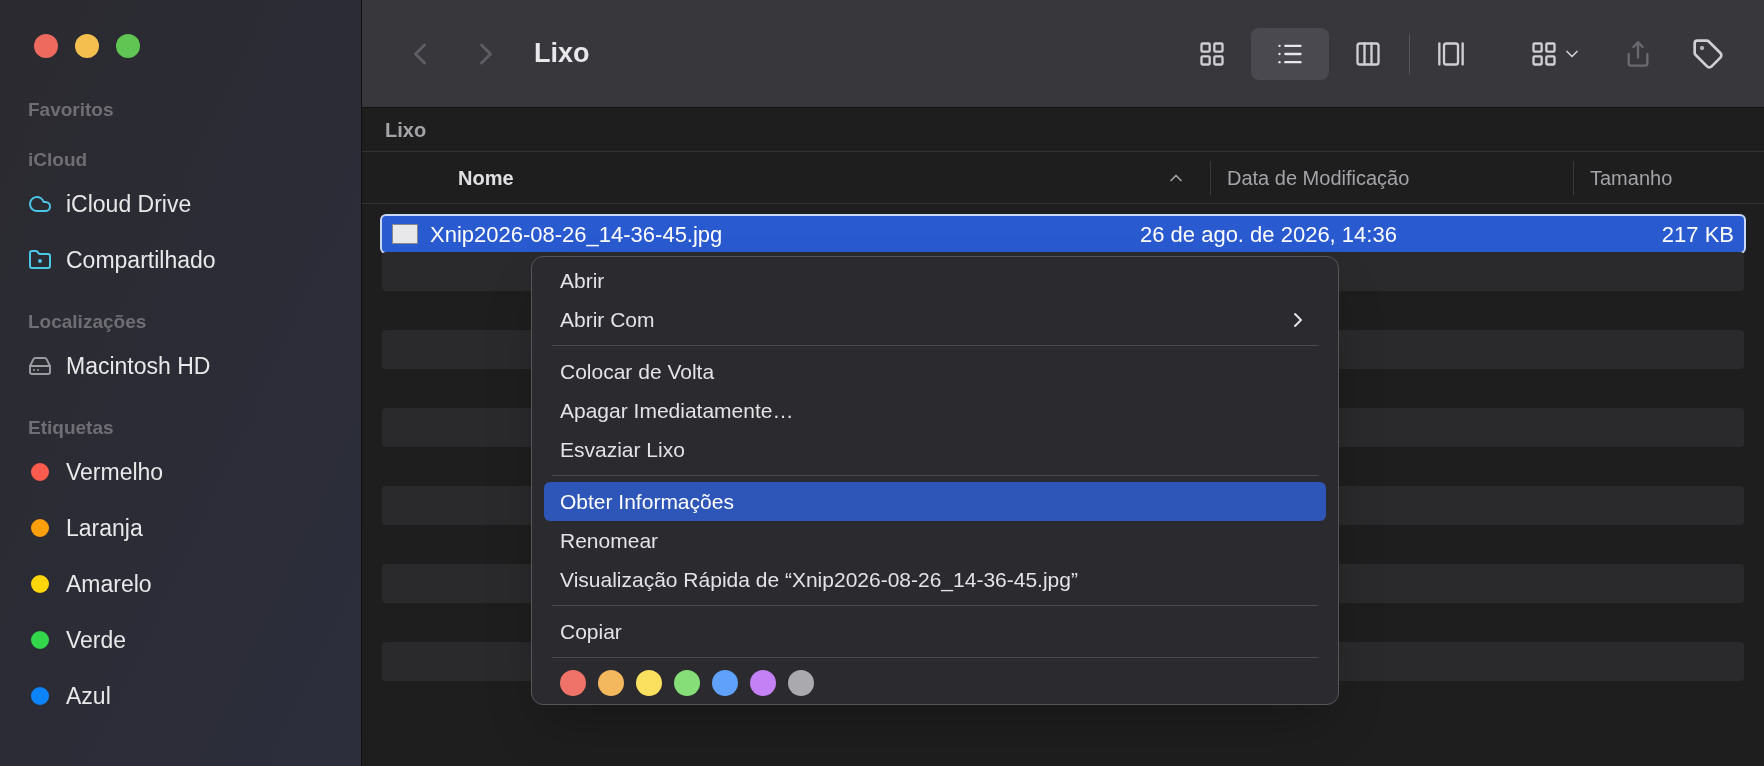 The height and width of the screenshot is (766, 1764). What do you see at coordinates (935, 449) in the screenshot?
I see `menu-item: Esvaziar Lixo` at bounding box center [935, 449].